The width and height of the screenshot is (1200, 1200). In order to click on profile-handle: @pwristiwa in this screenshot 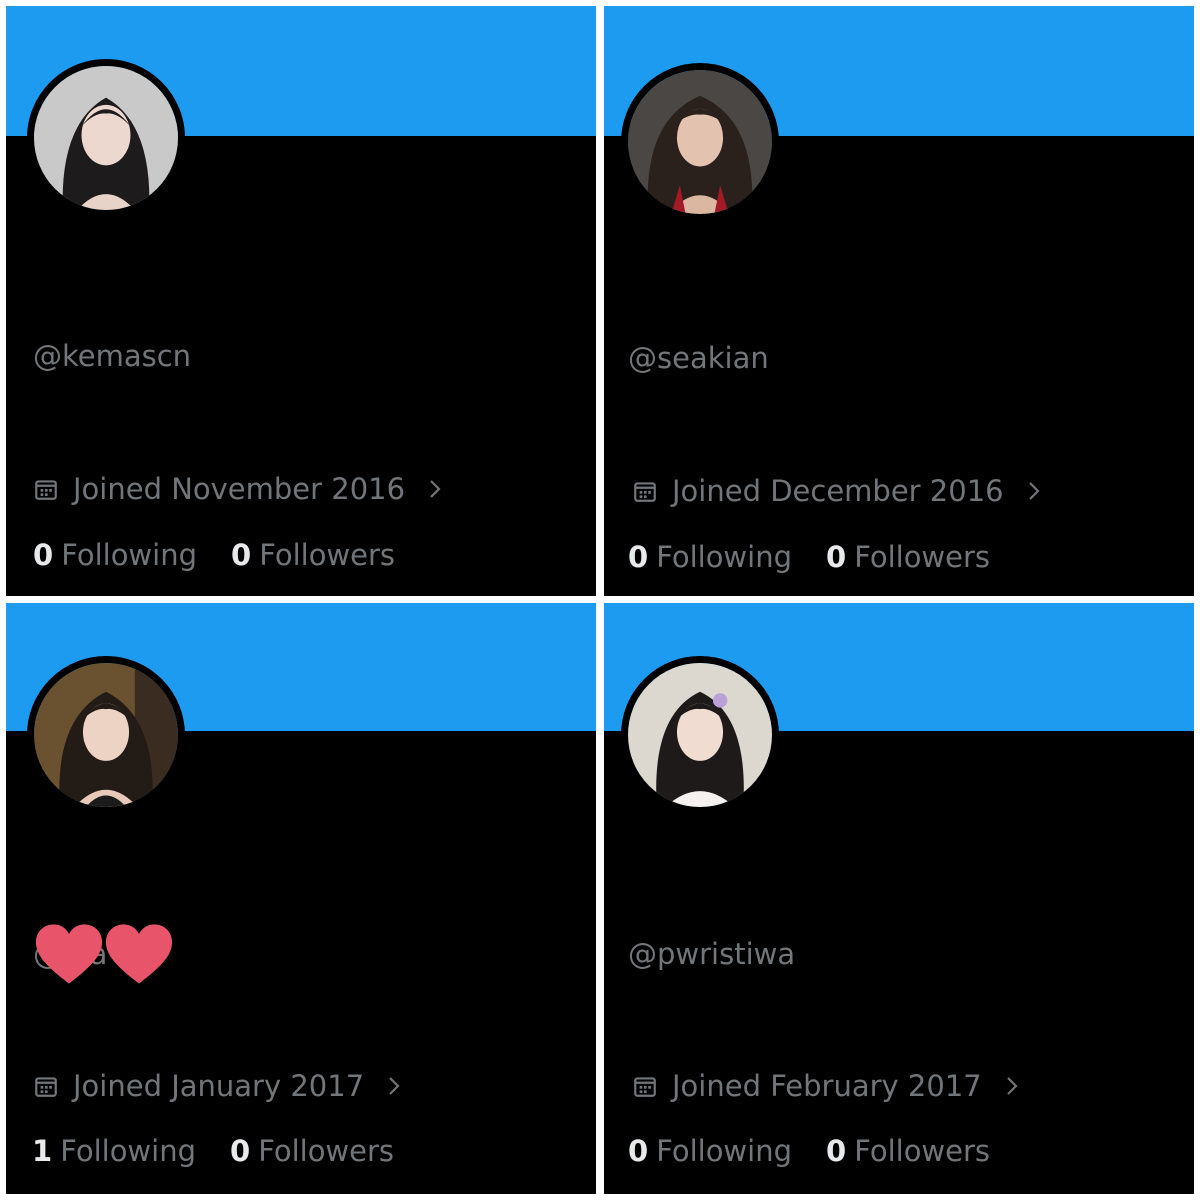, I will do `click(712, 954)`.